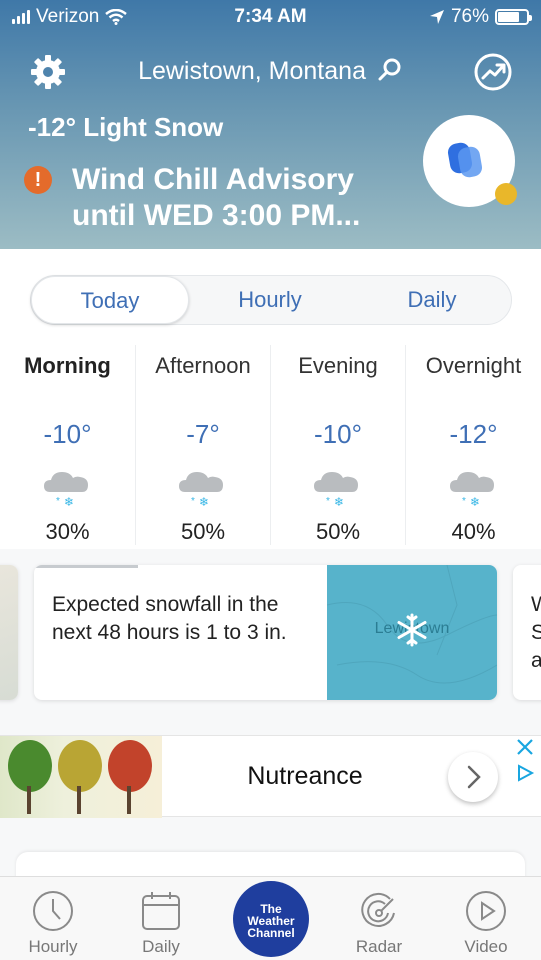 The image size is (541, 960). I want to click on brand-text: The Weather Channel, so click(271, 921).